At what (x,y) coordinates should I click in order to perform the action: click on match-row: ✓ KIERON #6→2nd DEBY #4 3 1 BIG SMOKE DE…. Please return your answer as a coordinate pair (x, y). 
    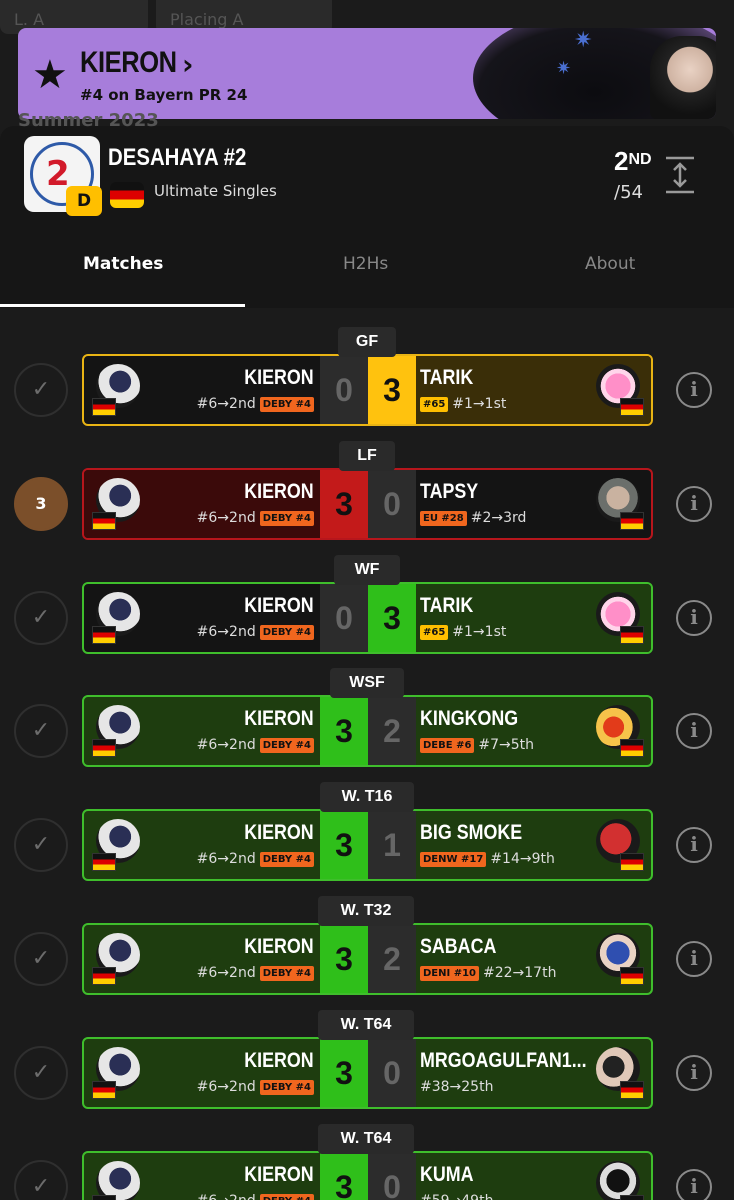
    Looking at the image, I should click on (367, 839).